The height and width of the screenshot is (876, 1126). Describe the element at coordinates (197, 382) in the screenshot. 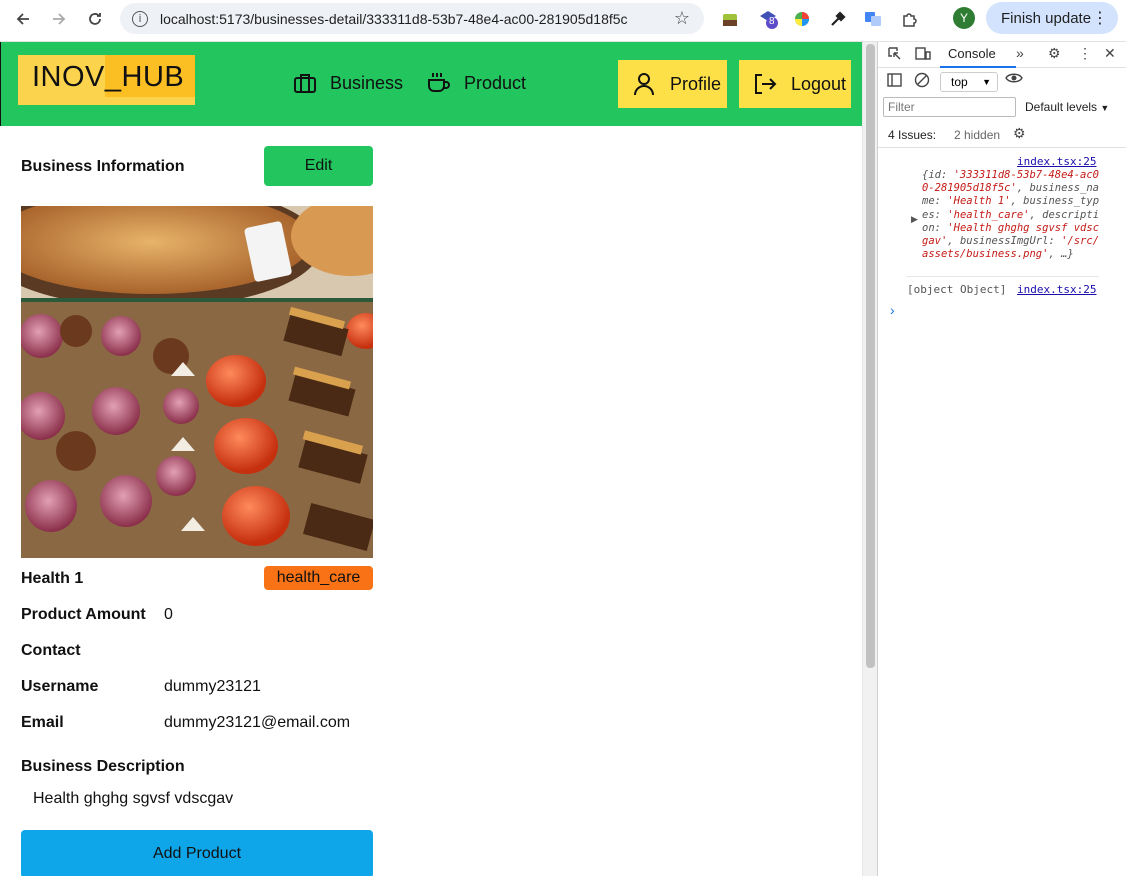

I see `business-image` at that location.